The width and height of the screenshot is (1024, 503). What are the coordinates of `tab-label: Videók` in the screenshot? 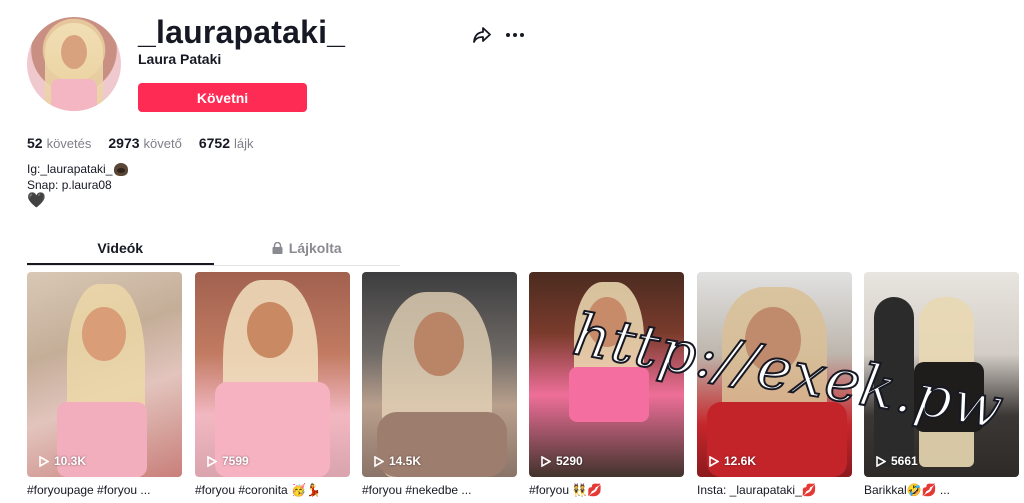 It's located at (120, 248).